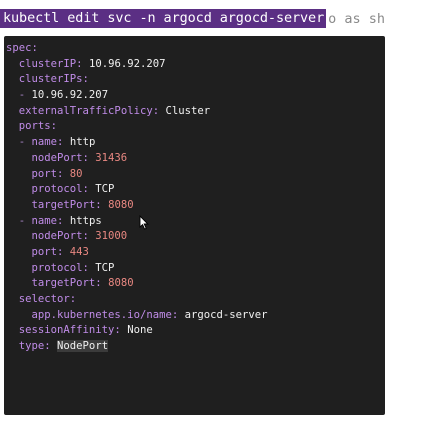 The height and width of the screenshot is (424, 440). I want to click on yaml-line: ports:, so click(194, 127).